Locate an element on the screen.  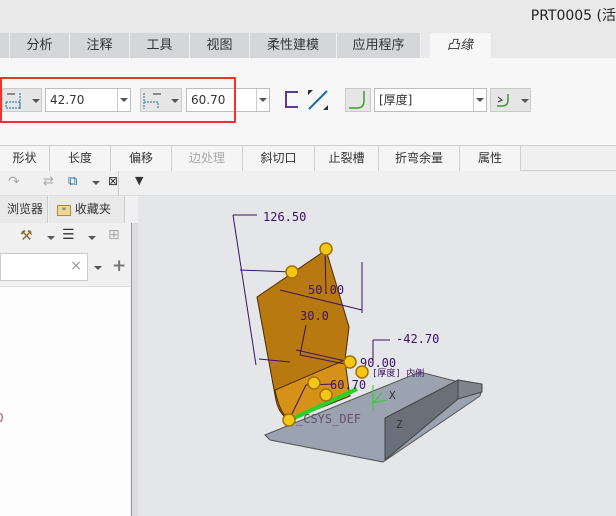
thickness-arrow is located at coordinates (479, 100).